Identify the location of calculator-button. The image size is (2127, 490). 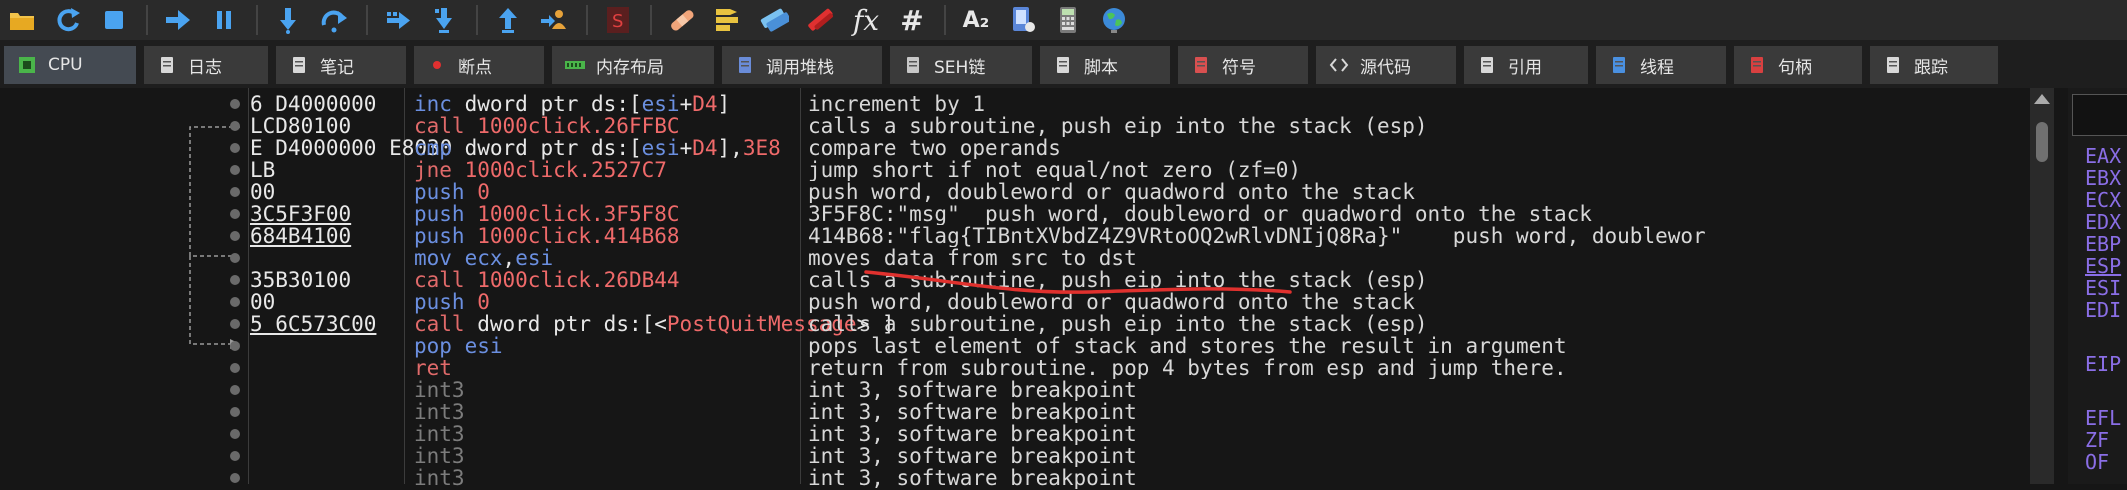
(1068, 20).